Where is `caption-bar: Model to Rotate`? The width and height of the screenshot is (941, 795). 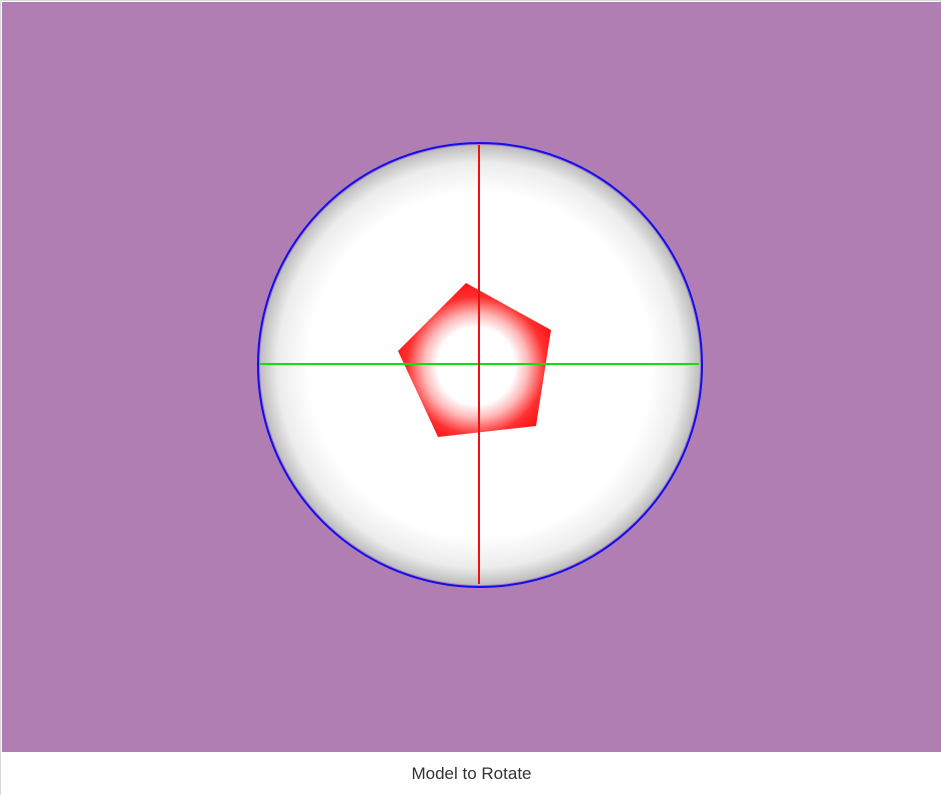 caption-bar: Model to Rotate is located at coordinates (471, 773).